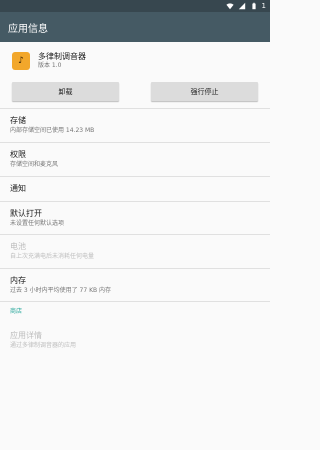  I want to click on app-header: ♪ 多律制调音器 版本 1.0, so click(135, 61).